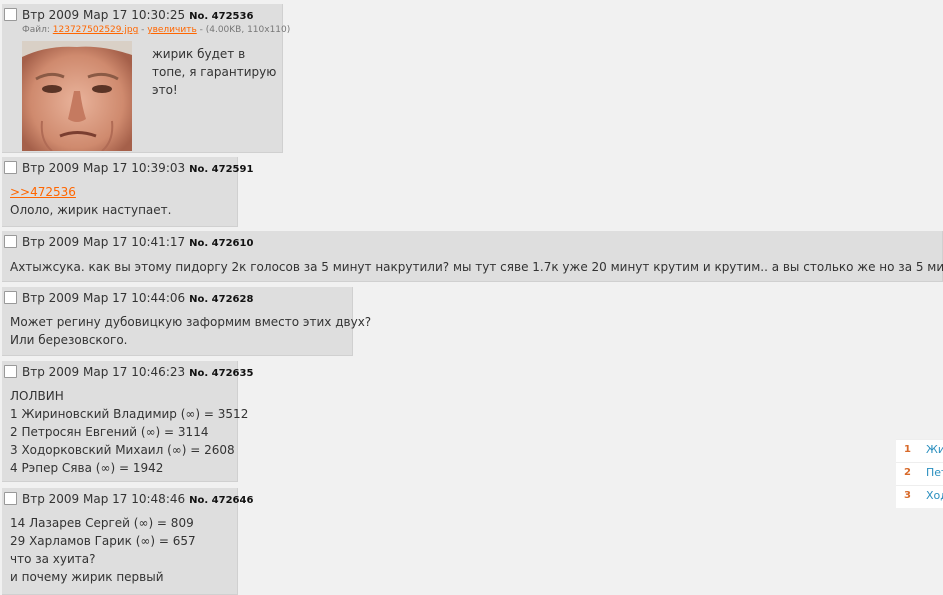 This screenshot has width=943, height=595. I want to click on message-line: ЛОЛВИН, so click(37, 396).